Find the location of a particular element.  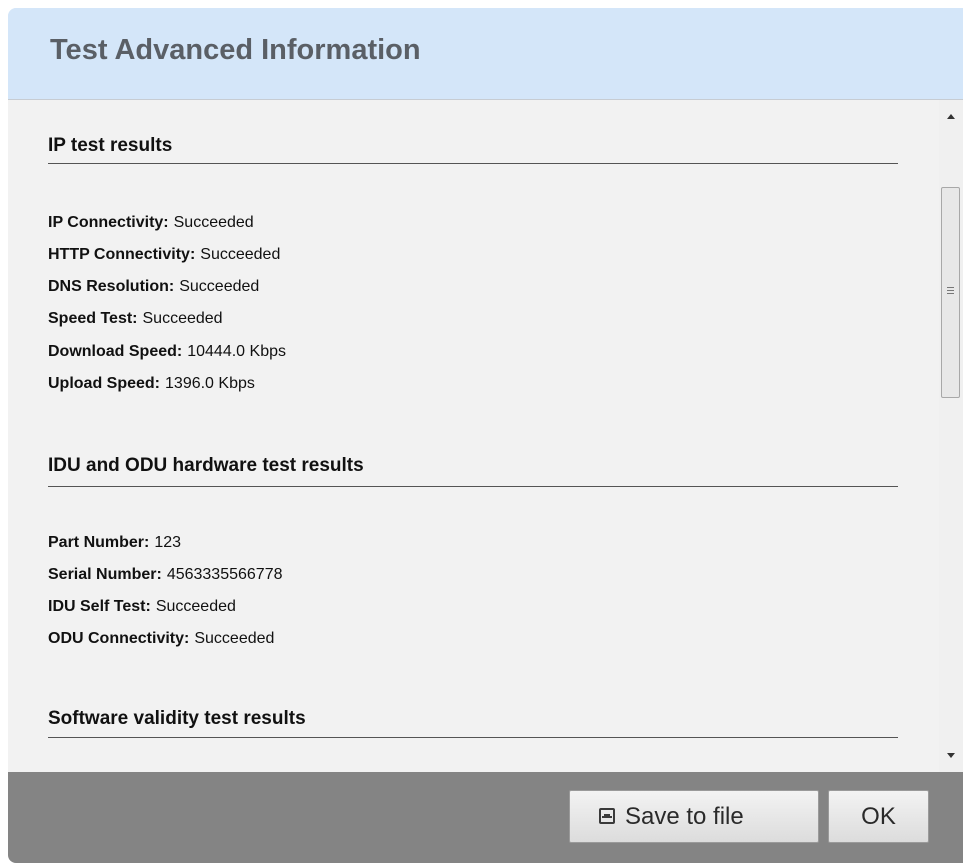

result-value: 1396.0 Kbps is located at coordinates (210, 383).